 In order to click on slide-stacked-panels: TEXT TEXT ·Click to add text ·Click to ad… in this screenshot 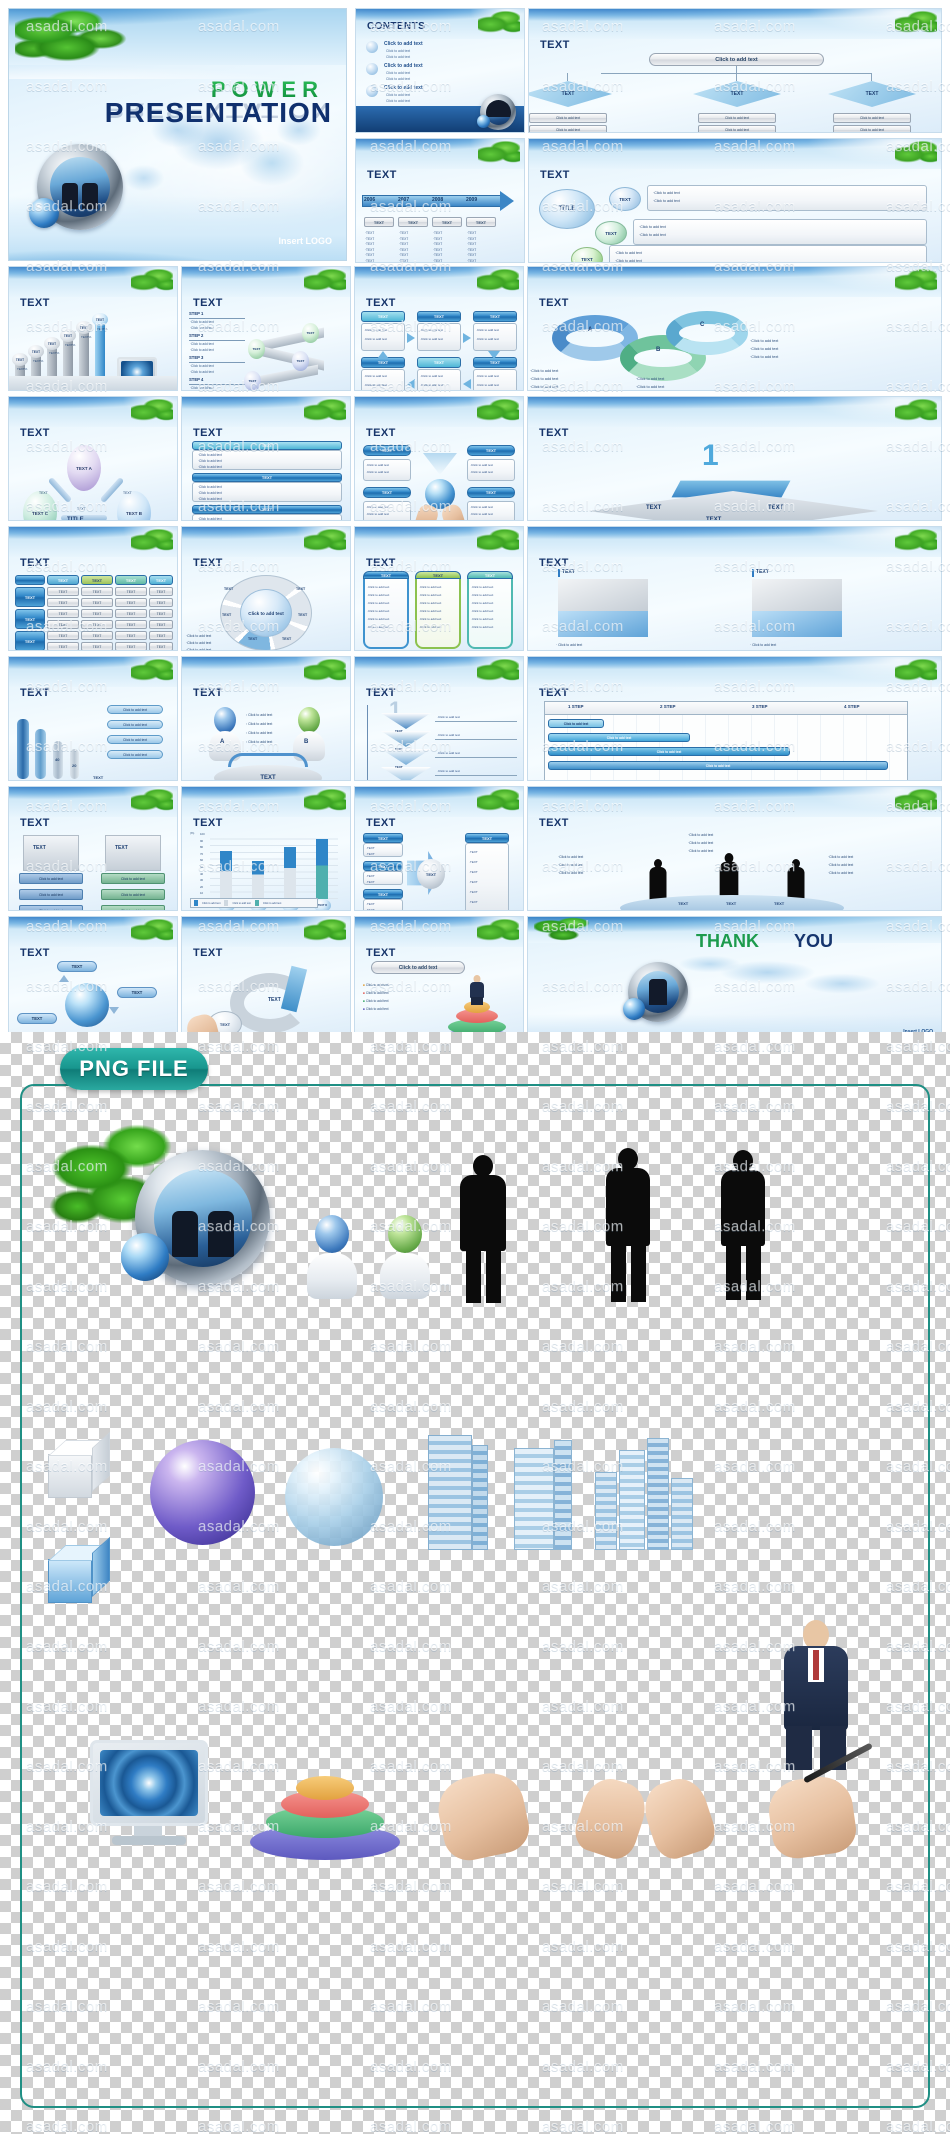, I will do `click(266, 458)`.